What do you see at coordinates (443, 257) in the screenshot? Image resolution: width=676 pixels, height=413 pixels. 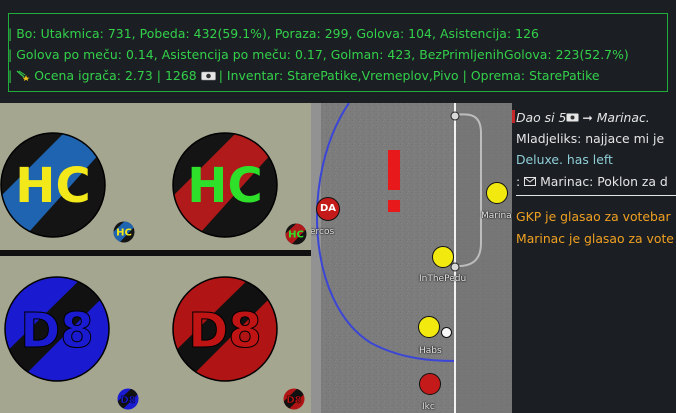 I see `player-yellow-inthepedu` at bounding box center [443, 257].